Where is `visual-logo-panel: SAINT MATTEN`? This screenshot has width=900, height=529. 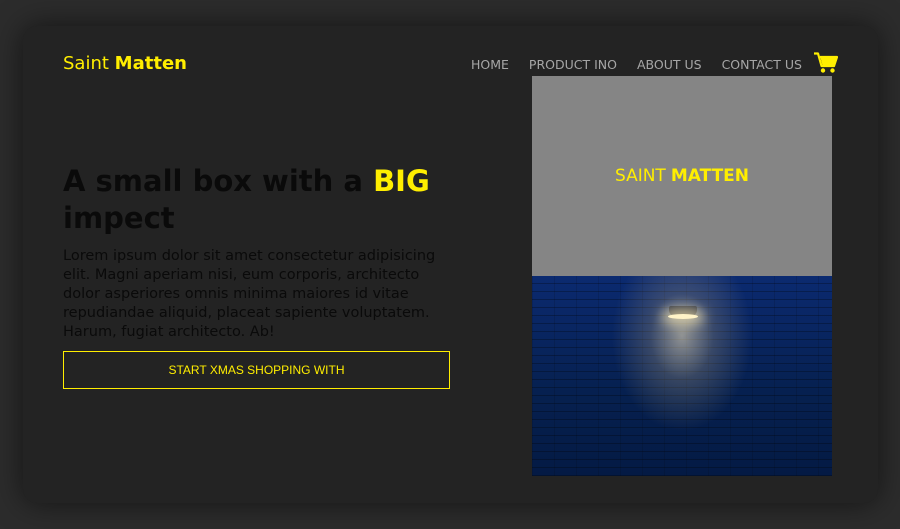
visual-logo-panel: SAINT MATTEN is located at coordinates (682, 176).